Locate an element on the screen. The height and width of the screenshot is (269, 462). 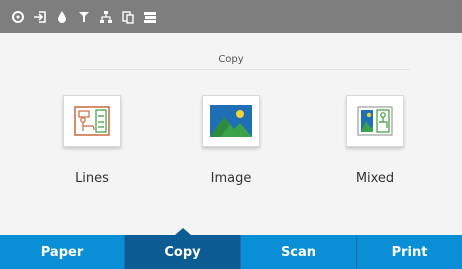
tab-scan: Scan is located at coordinates (299, 252).